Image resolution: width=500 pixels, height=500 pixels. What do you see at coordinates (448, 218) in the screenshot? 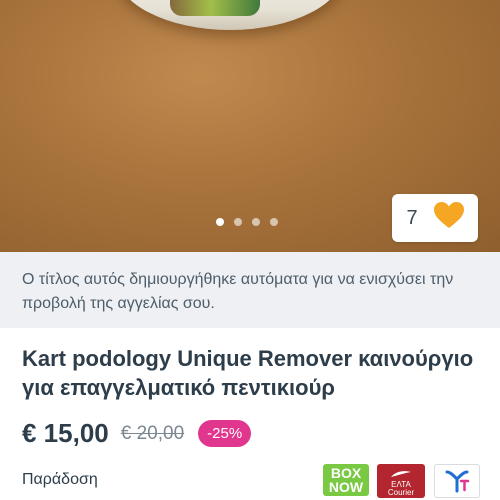
I see `heart-icon` at bounding box center [448, 218].